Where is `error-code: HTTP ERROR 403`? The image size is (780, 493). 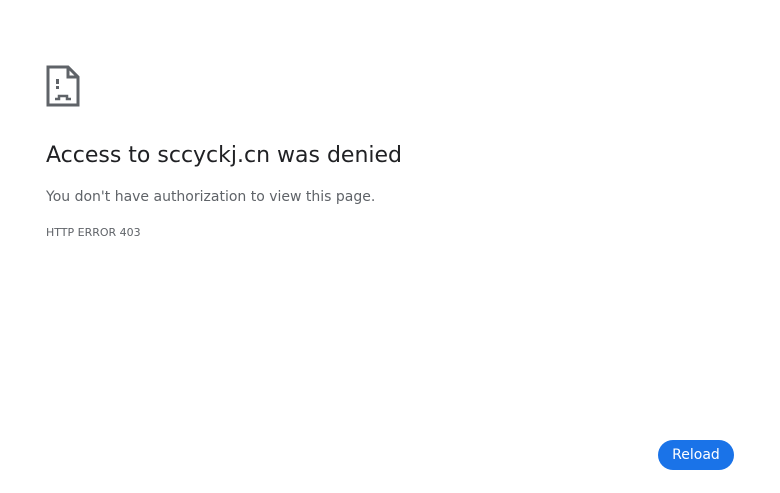
error-code: HTTP ERROR 403 is located at coordinates (93, 232).